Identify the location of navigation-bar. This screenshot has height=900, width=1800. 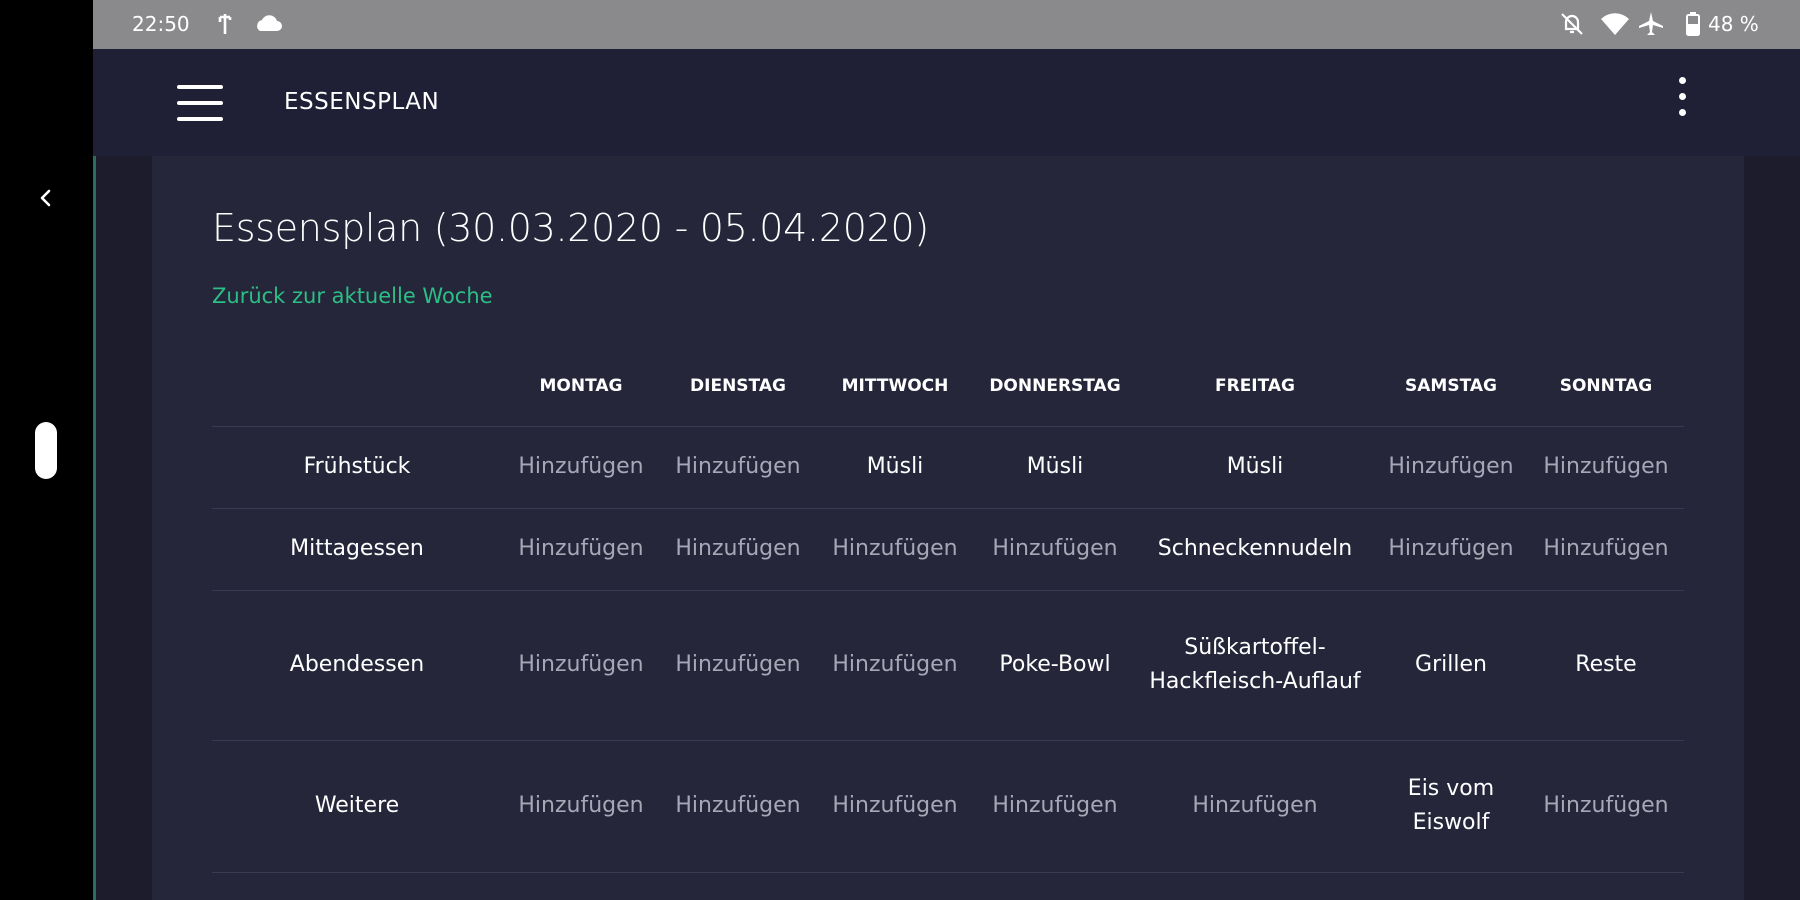
(46, 450).